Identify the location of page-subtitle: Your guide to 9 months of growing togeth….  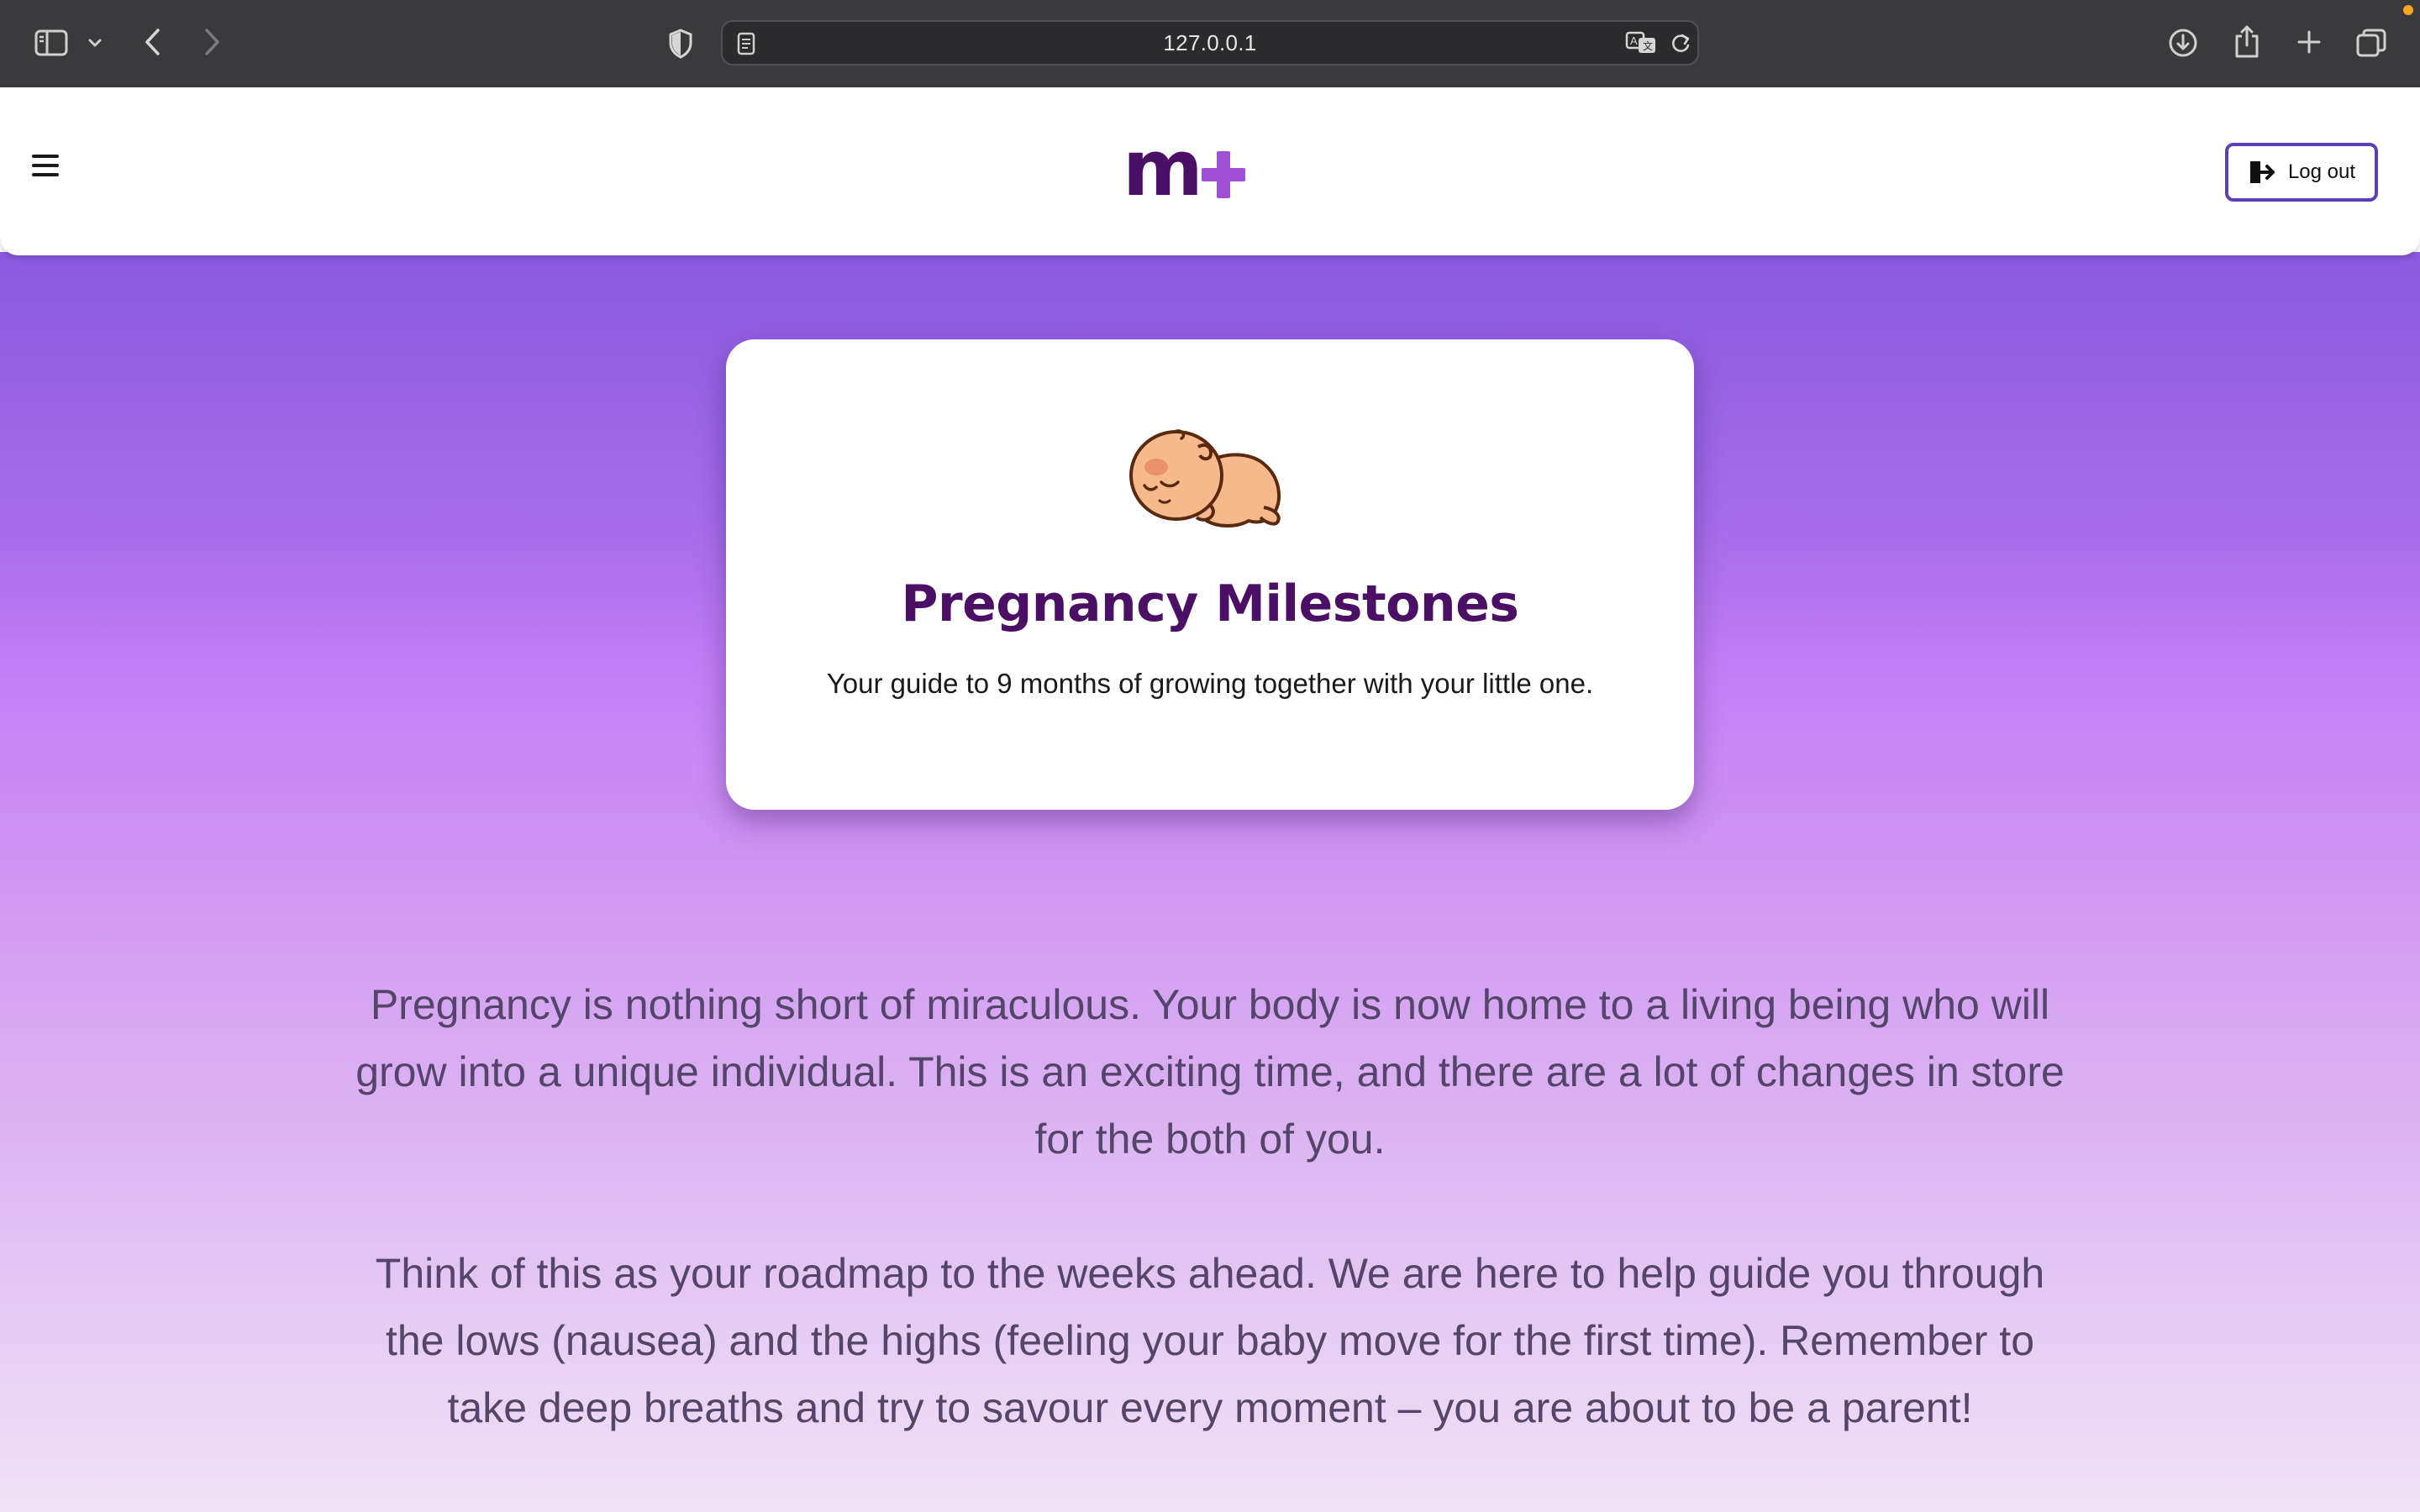
(1210, 683).